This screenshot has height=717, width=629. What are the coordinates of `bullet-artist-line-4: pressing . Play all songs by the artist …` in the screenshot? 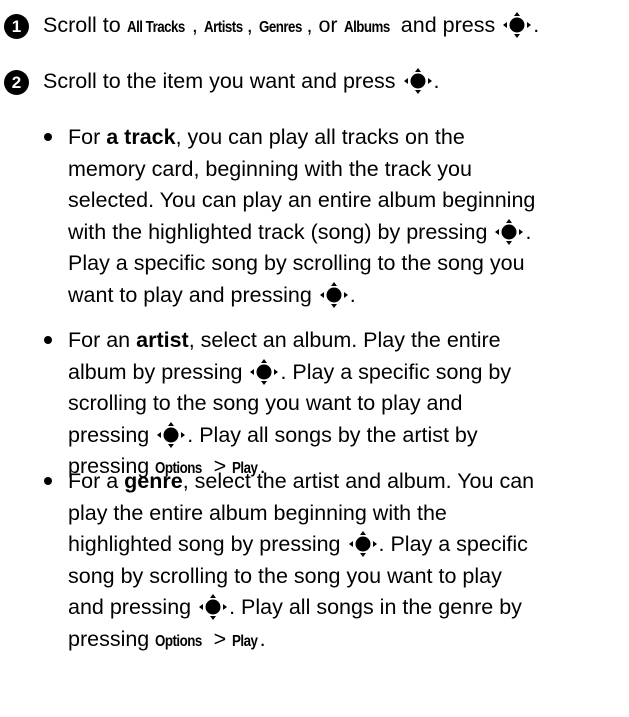 It's located at (348, 436).